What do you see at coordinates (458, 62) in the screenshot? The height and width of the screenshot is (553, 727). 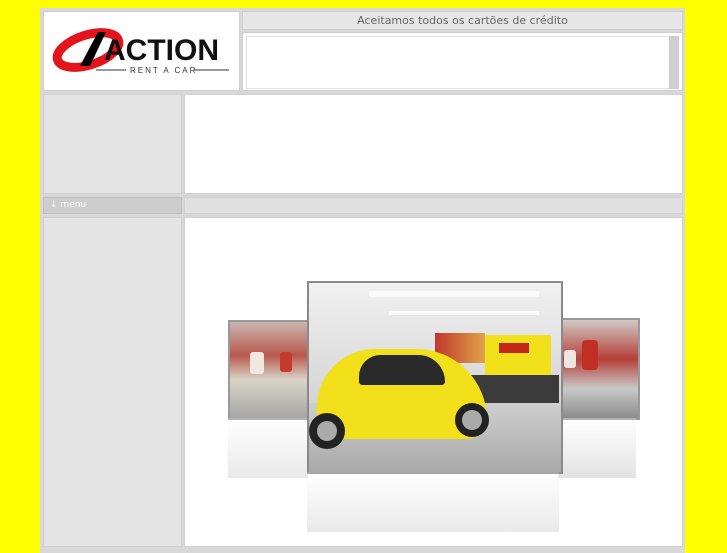 I see `marquee-area` at bounding box center [458, 62].